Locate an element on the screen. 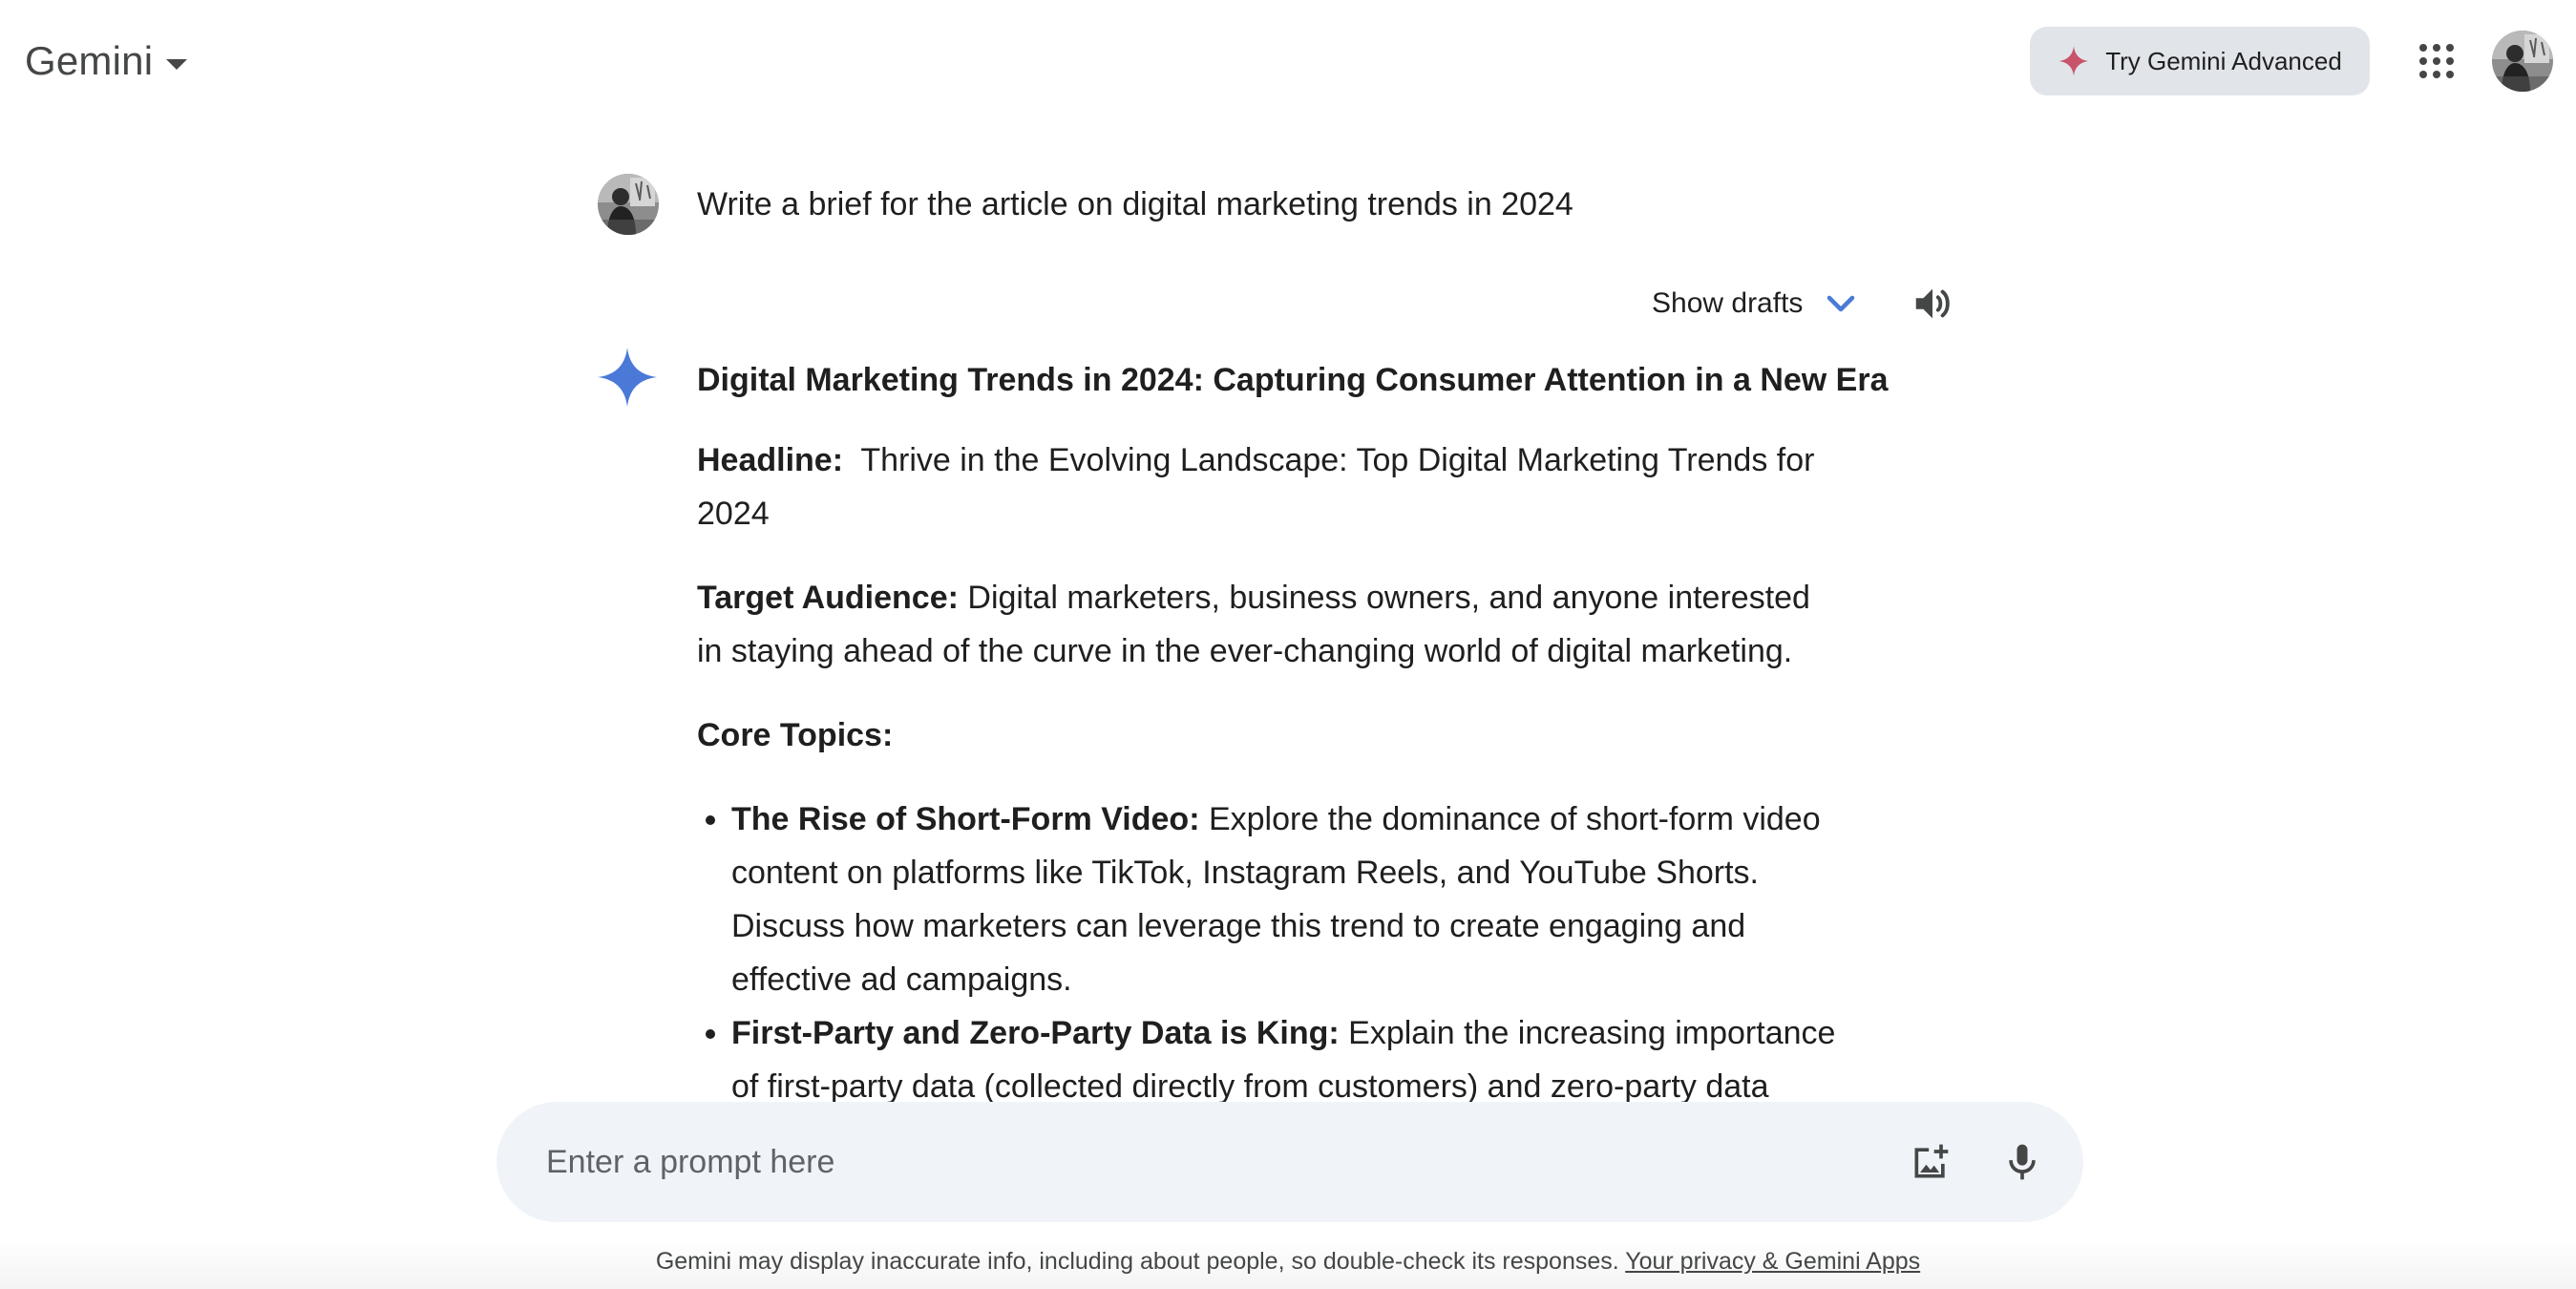 Image resolution: width=2576 pixels, height=1289 pixels. microphone-icon is located at coordinates (2022, 1162).